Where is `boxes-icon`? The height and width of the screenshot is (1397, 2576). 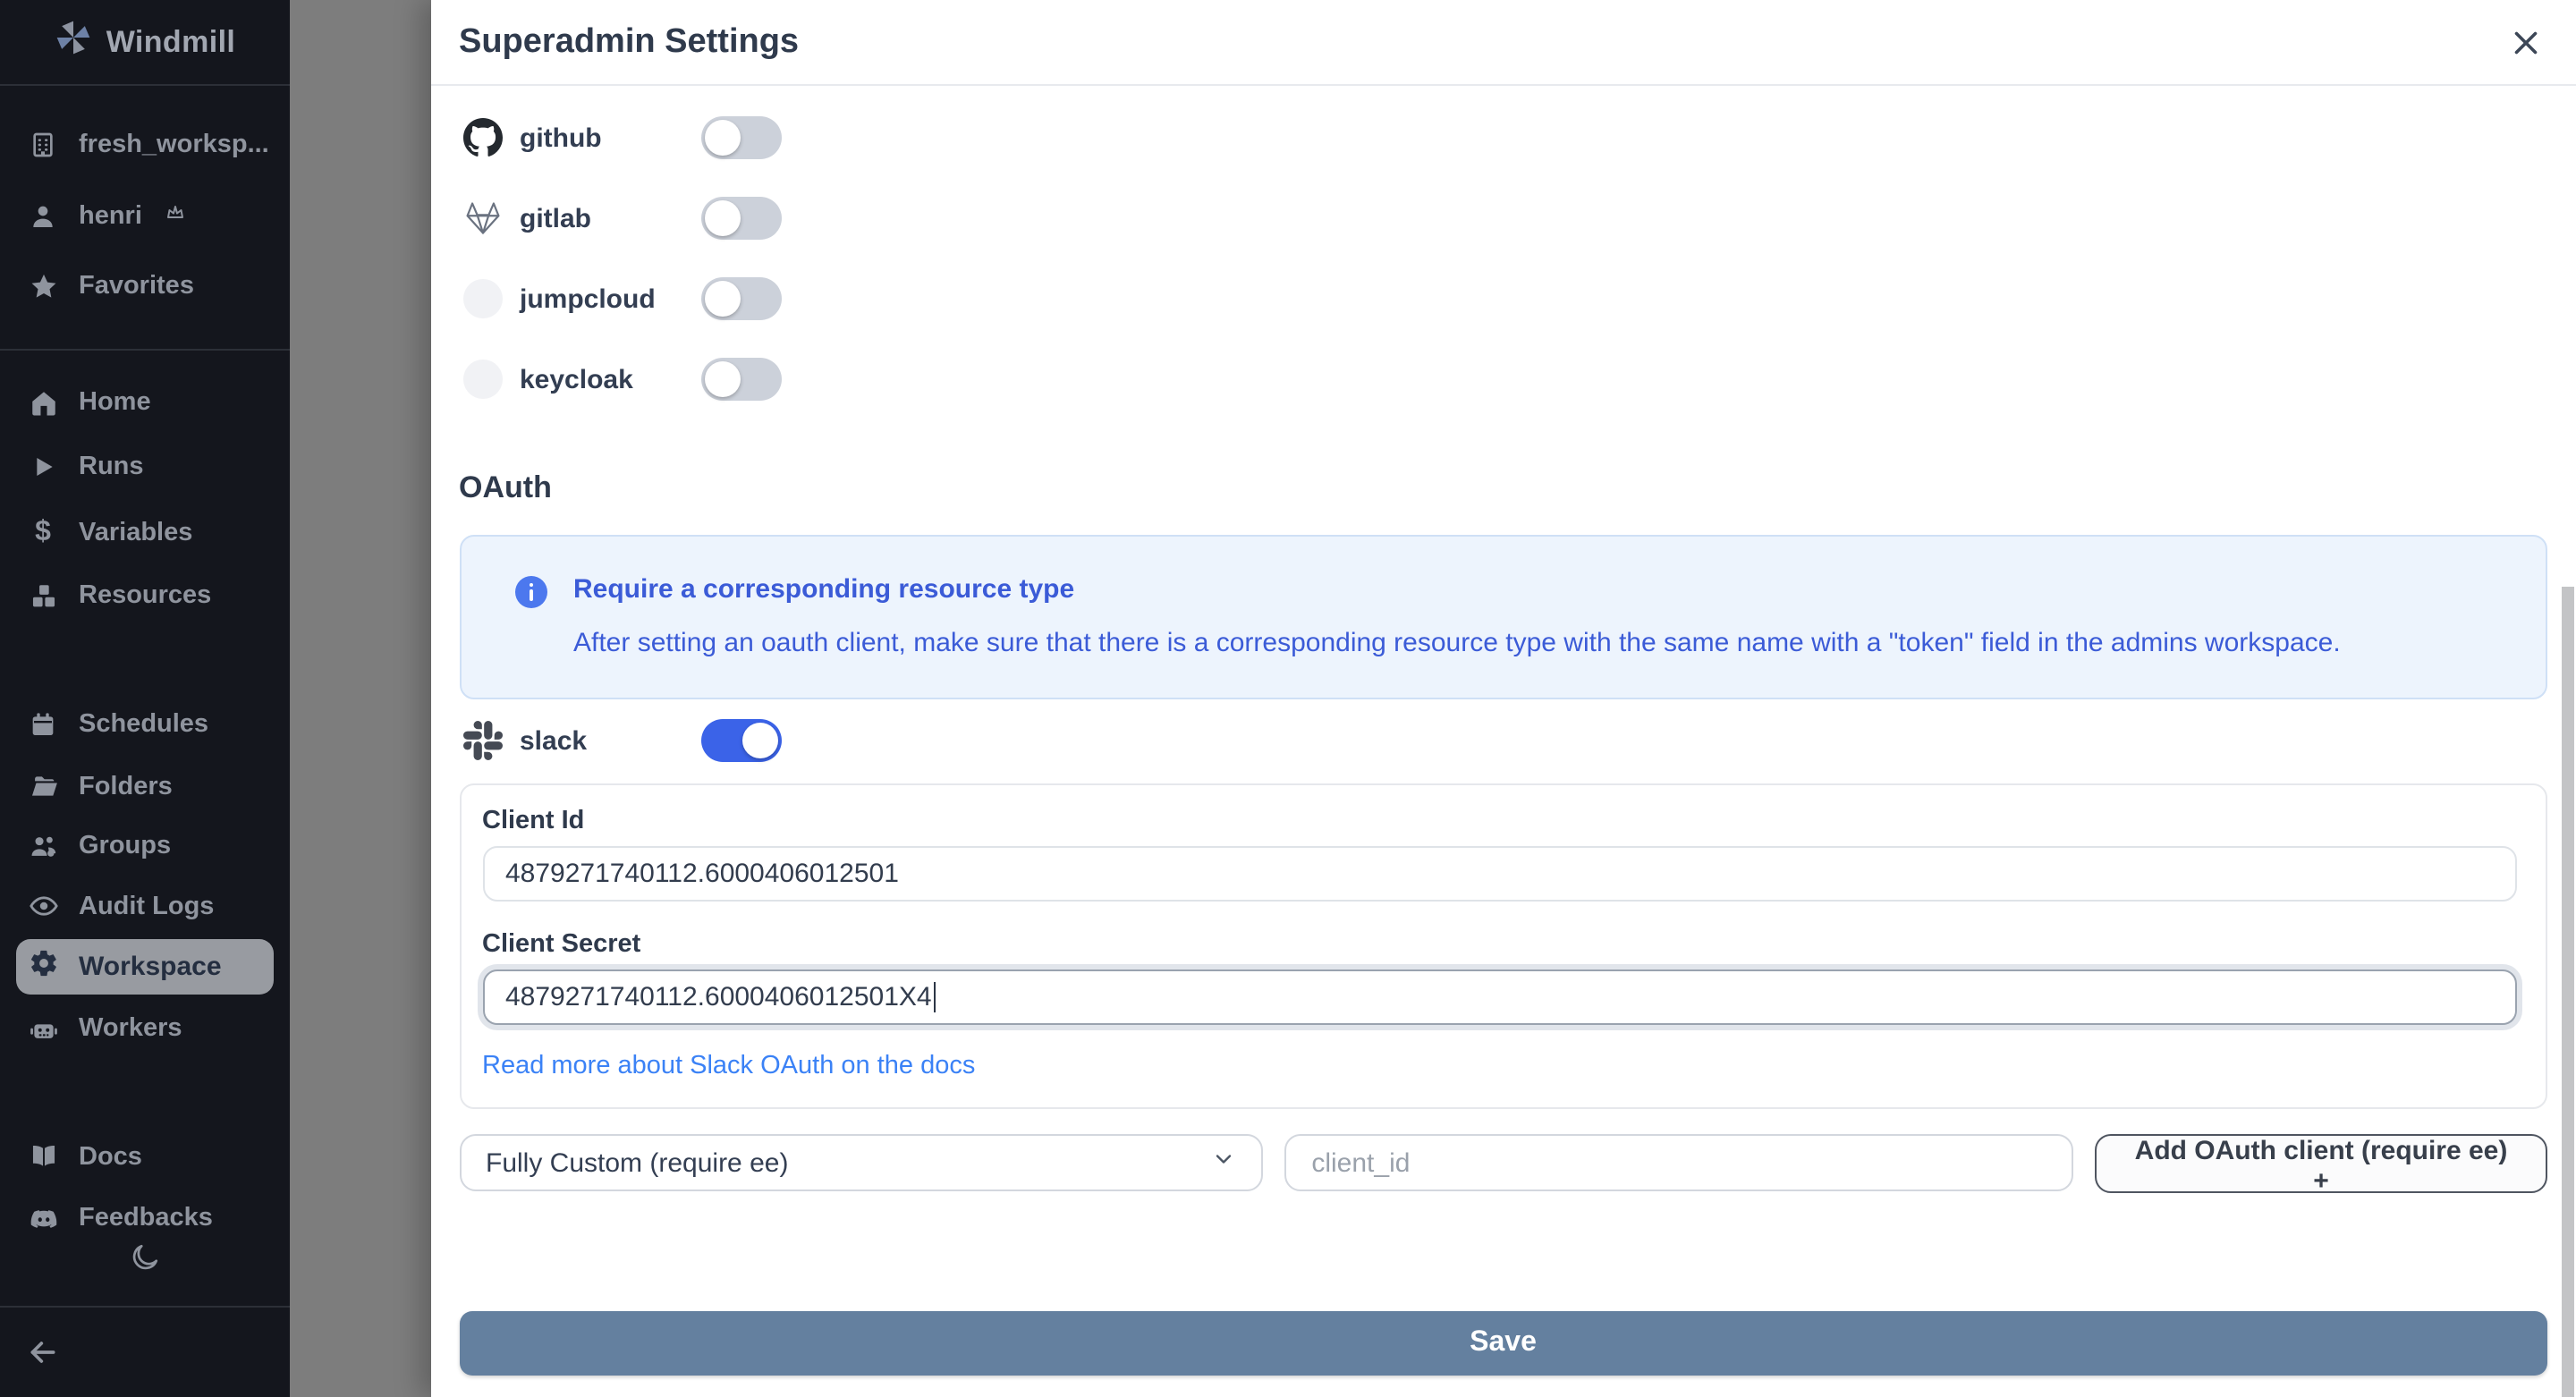 boxes-icon is located at coordinates (43, 596).